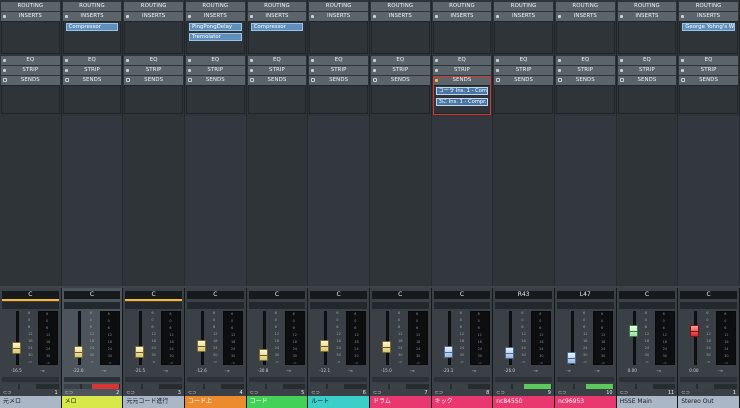 This screenshot has height=408, width=740. I want to click on channel-name: ルート, so click(338, 402).